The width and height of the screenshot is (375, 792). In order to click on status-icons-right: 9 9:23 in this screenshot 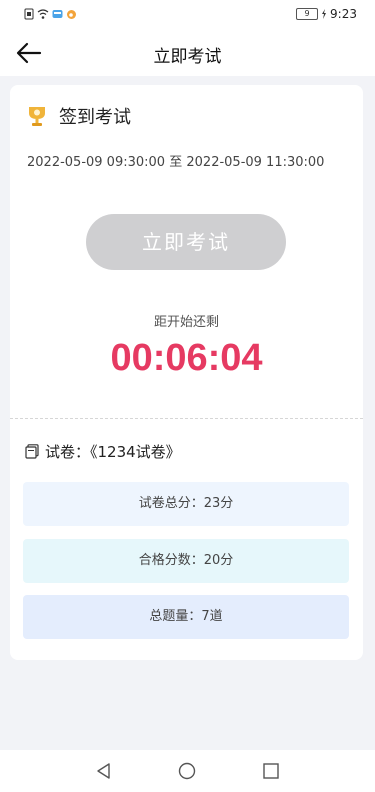, I will do `click(326, 14)`.